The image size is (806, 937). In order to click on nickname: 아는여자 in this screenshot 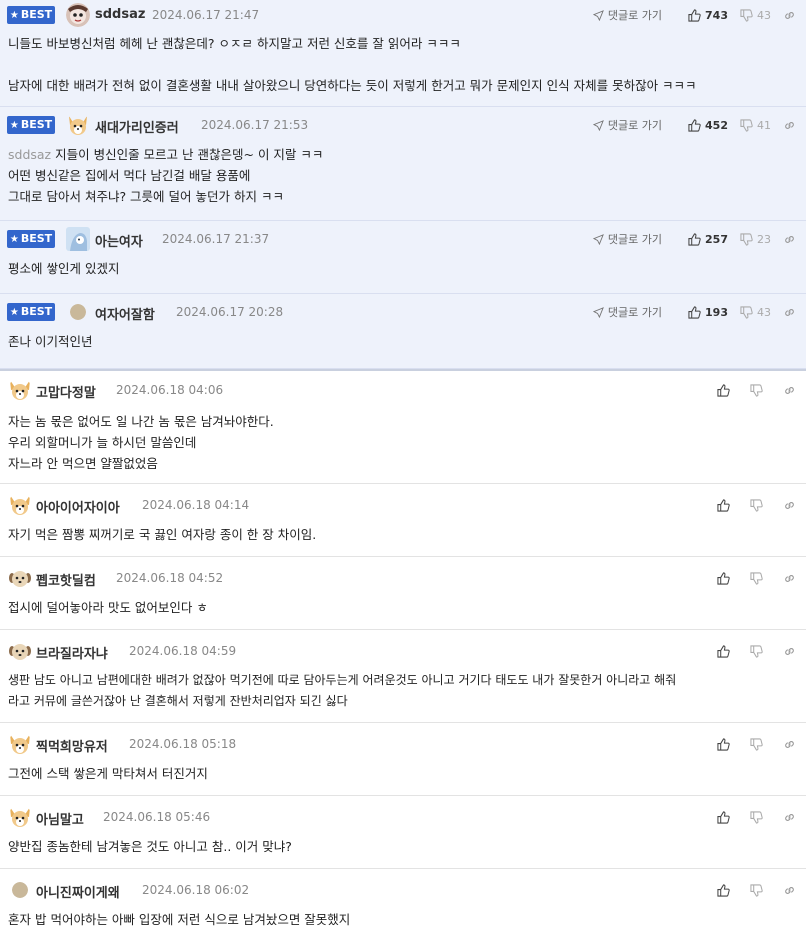, I will do `click(119, 240)`.